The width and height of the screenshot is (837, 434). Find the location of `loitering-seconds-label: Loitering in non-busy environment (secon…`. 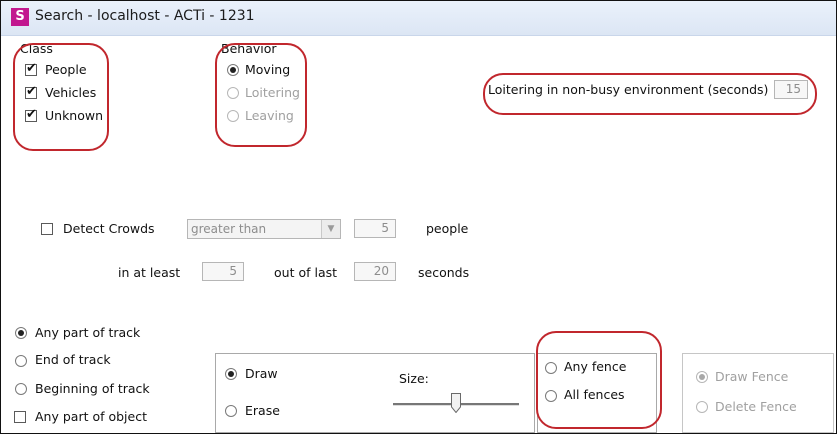

loitering-seconds-label: Loitering in non-busy environment (secon… is located at coordinates (628, 89).